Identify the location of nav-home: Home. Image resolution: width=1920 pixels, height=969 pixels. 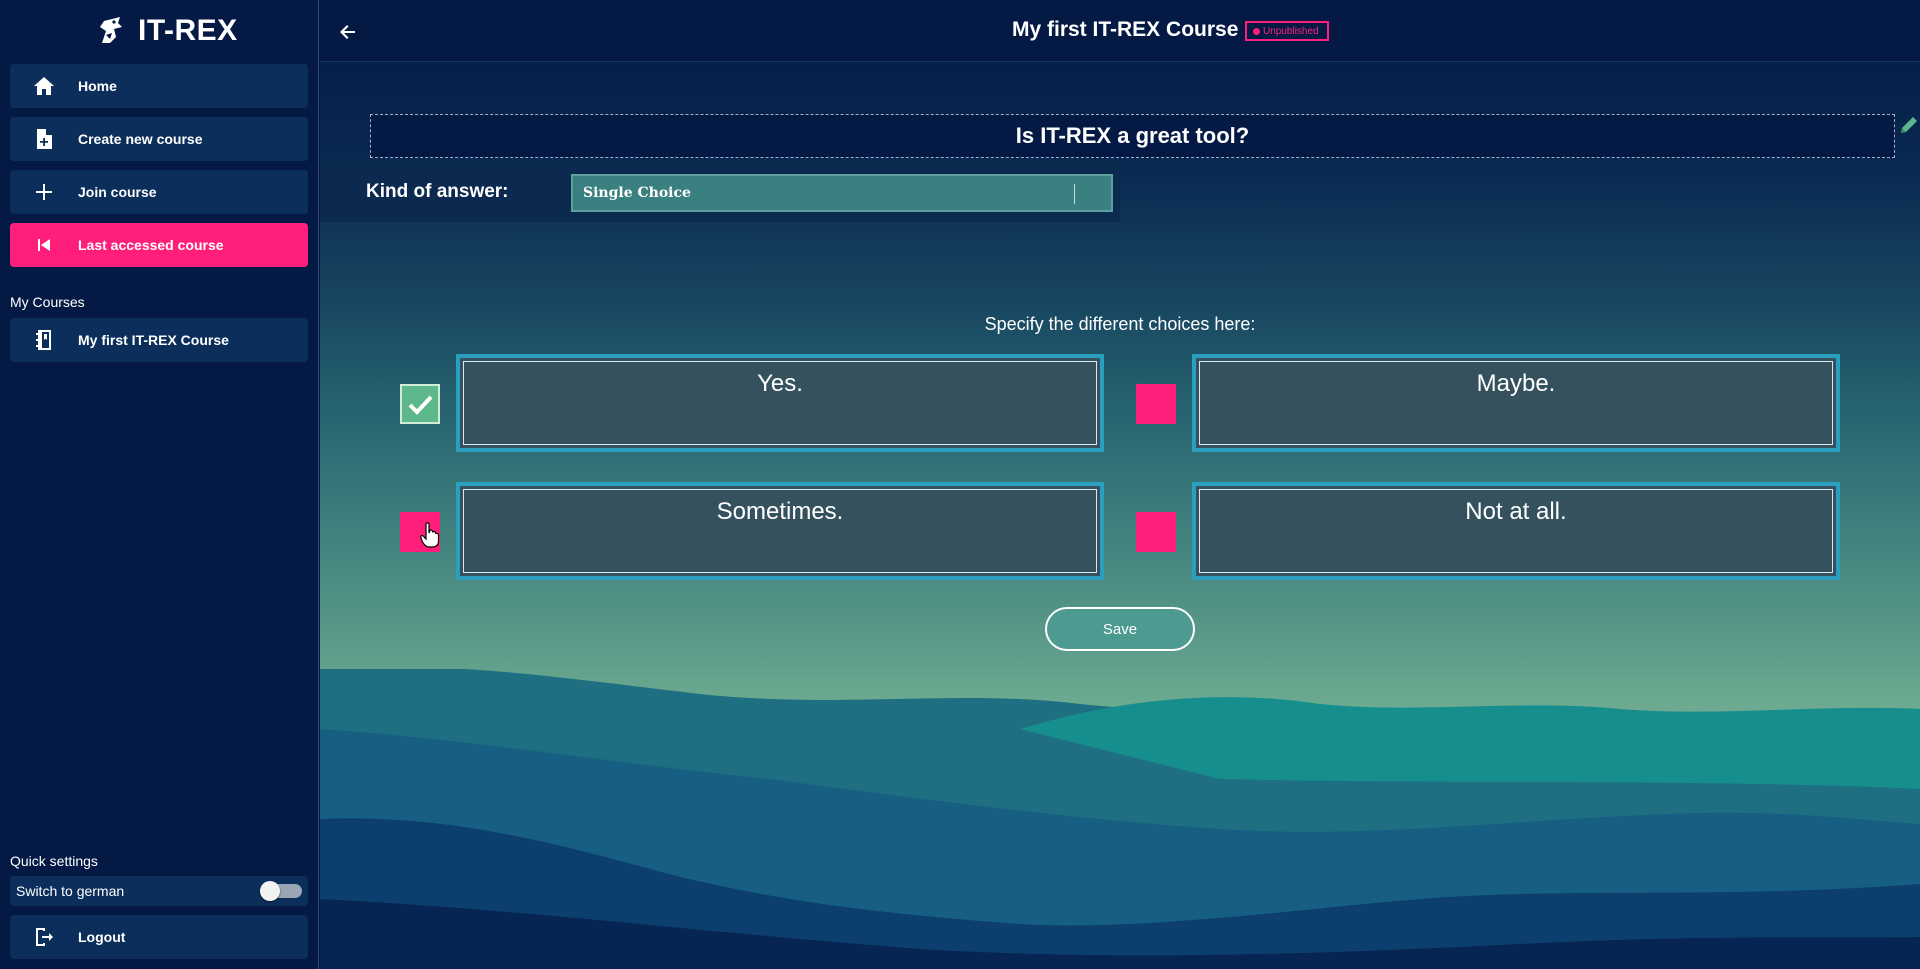
(159, 86).